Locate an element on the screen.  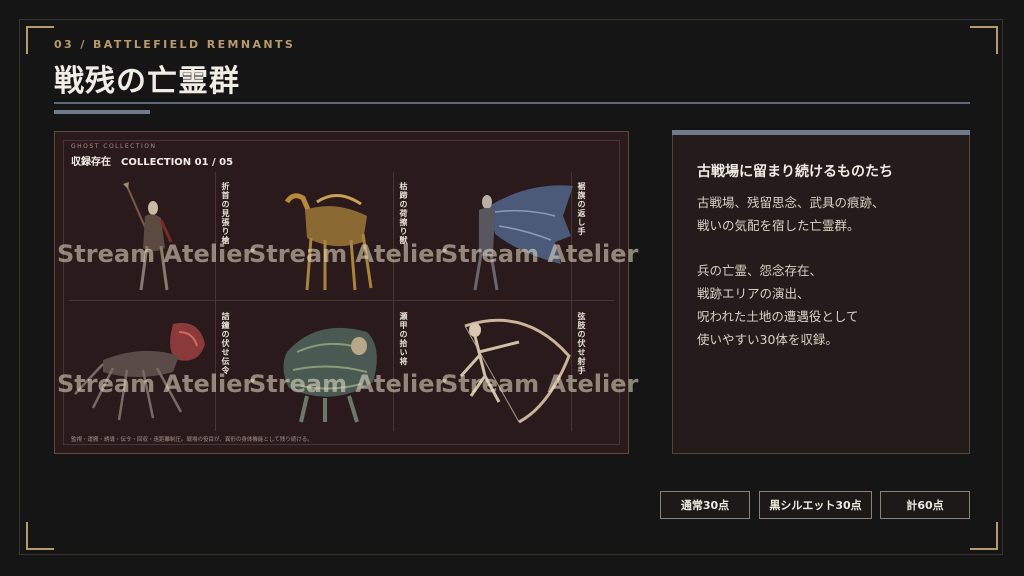
page-title: 戦残の亡霊群 is located at coordinates (147, 81).